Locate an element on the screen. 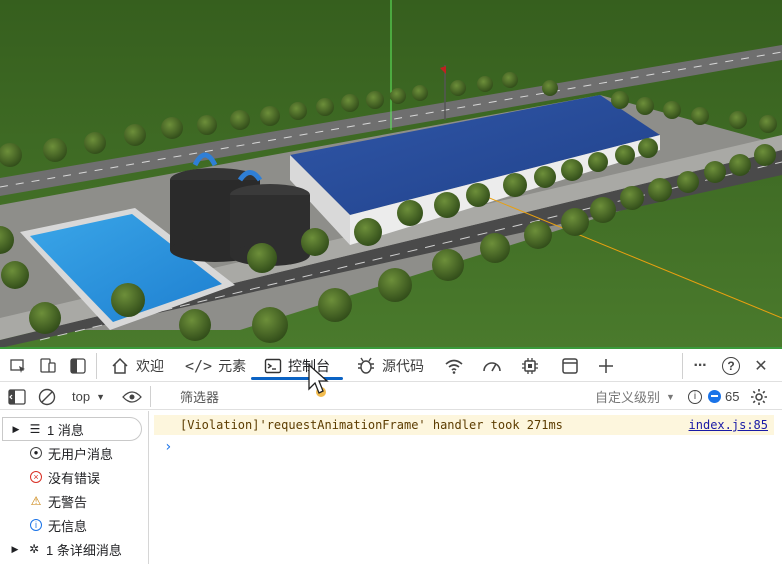  memory-icon is located at coordinates (530, 366).